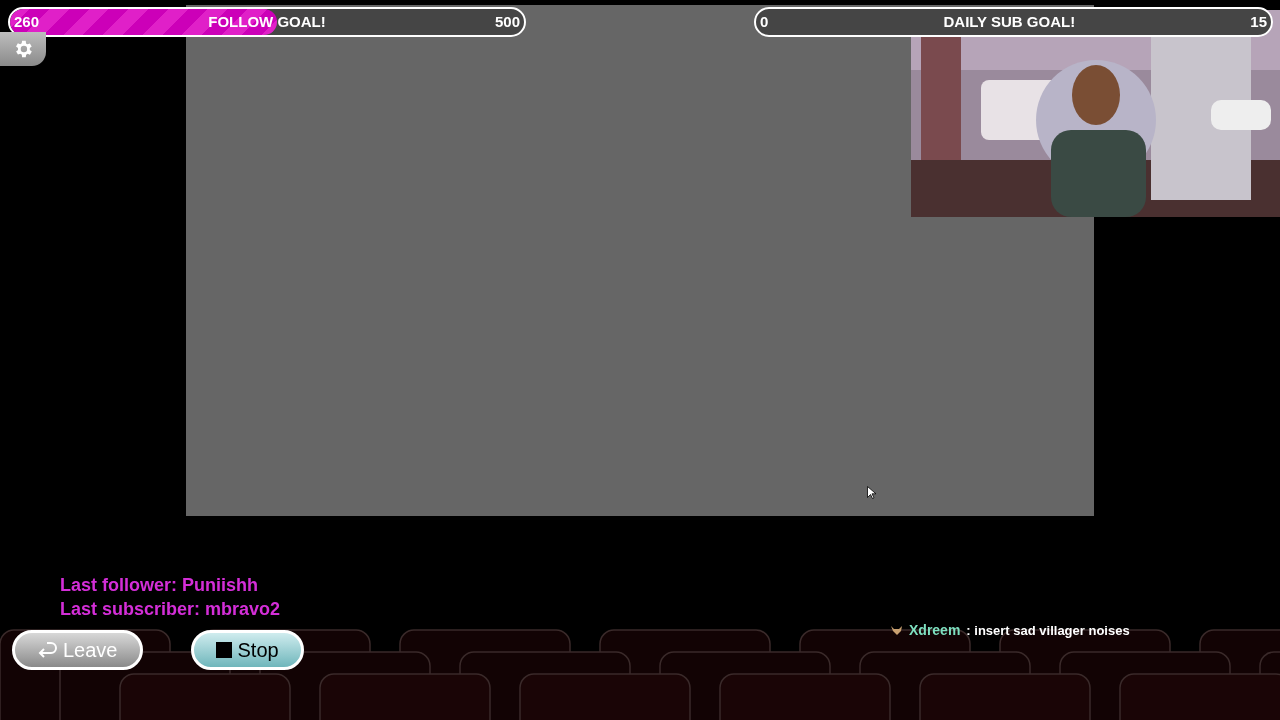 The image size is (1280, 720). What do you see at coordinates (267, 21) in the screenshot?
I see `goal-title: FOLLOW GOAL!` at bounding box center [267, 21].